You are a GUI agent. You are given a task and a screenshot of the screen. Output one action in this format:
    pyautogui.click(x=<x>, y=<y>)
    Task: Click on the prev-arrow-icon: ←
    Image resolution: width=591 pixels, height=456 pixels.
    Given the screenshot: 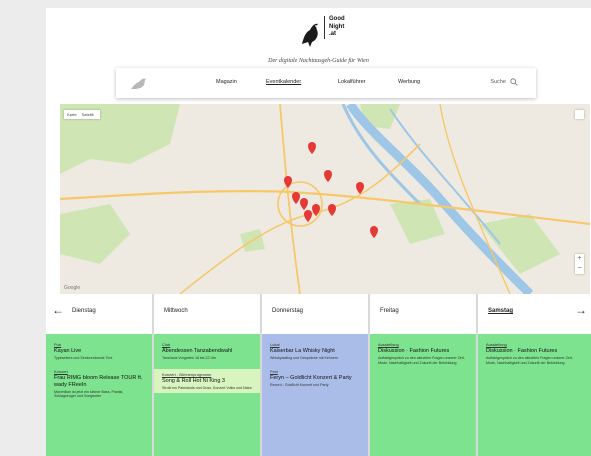 What is the action you would take?
    pyautogui.click(x=58, y=310)
    